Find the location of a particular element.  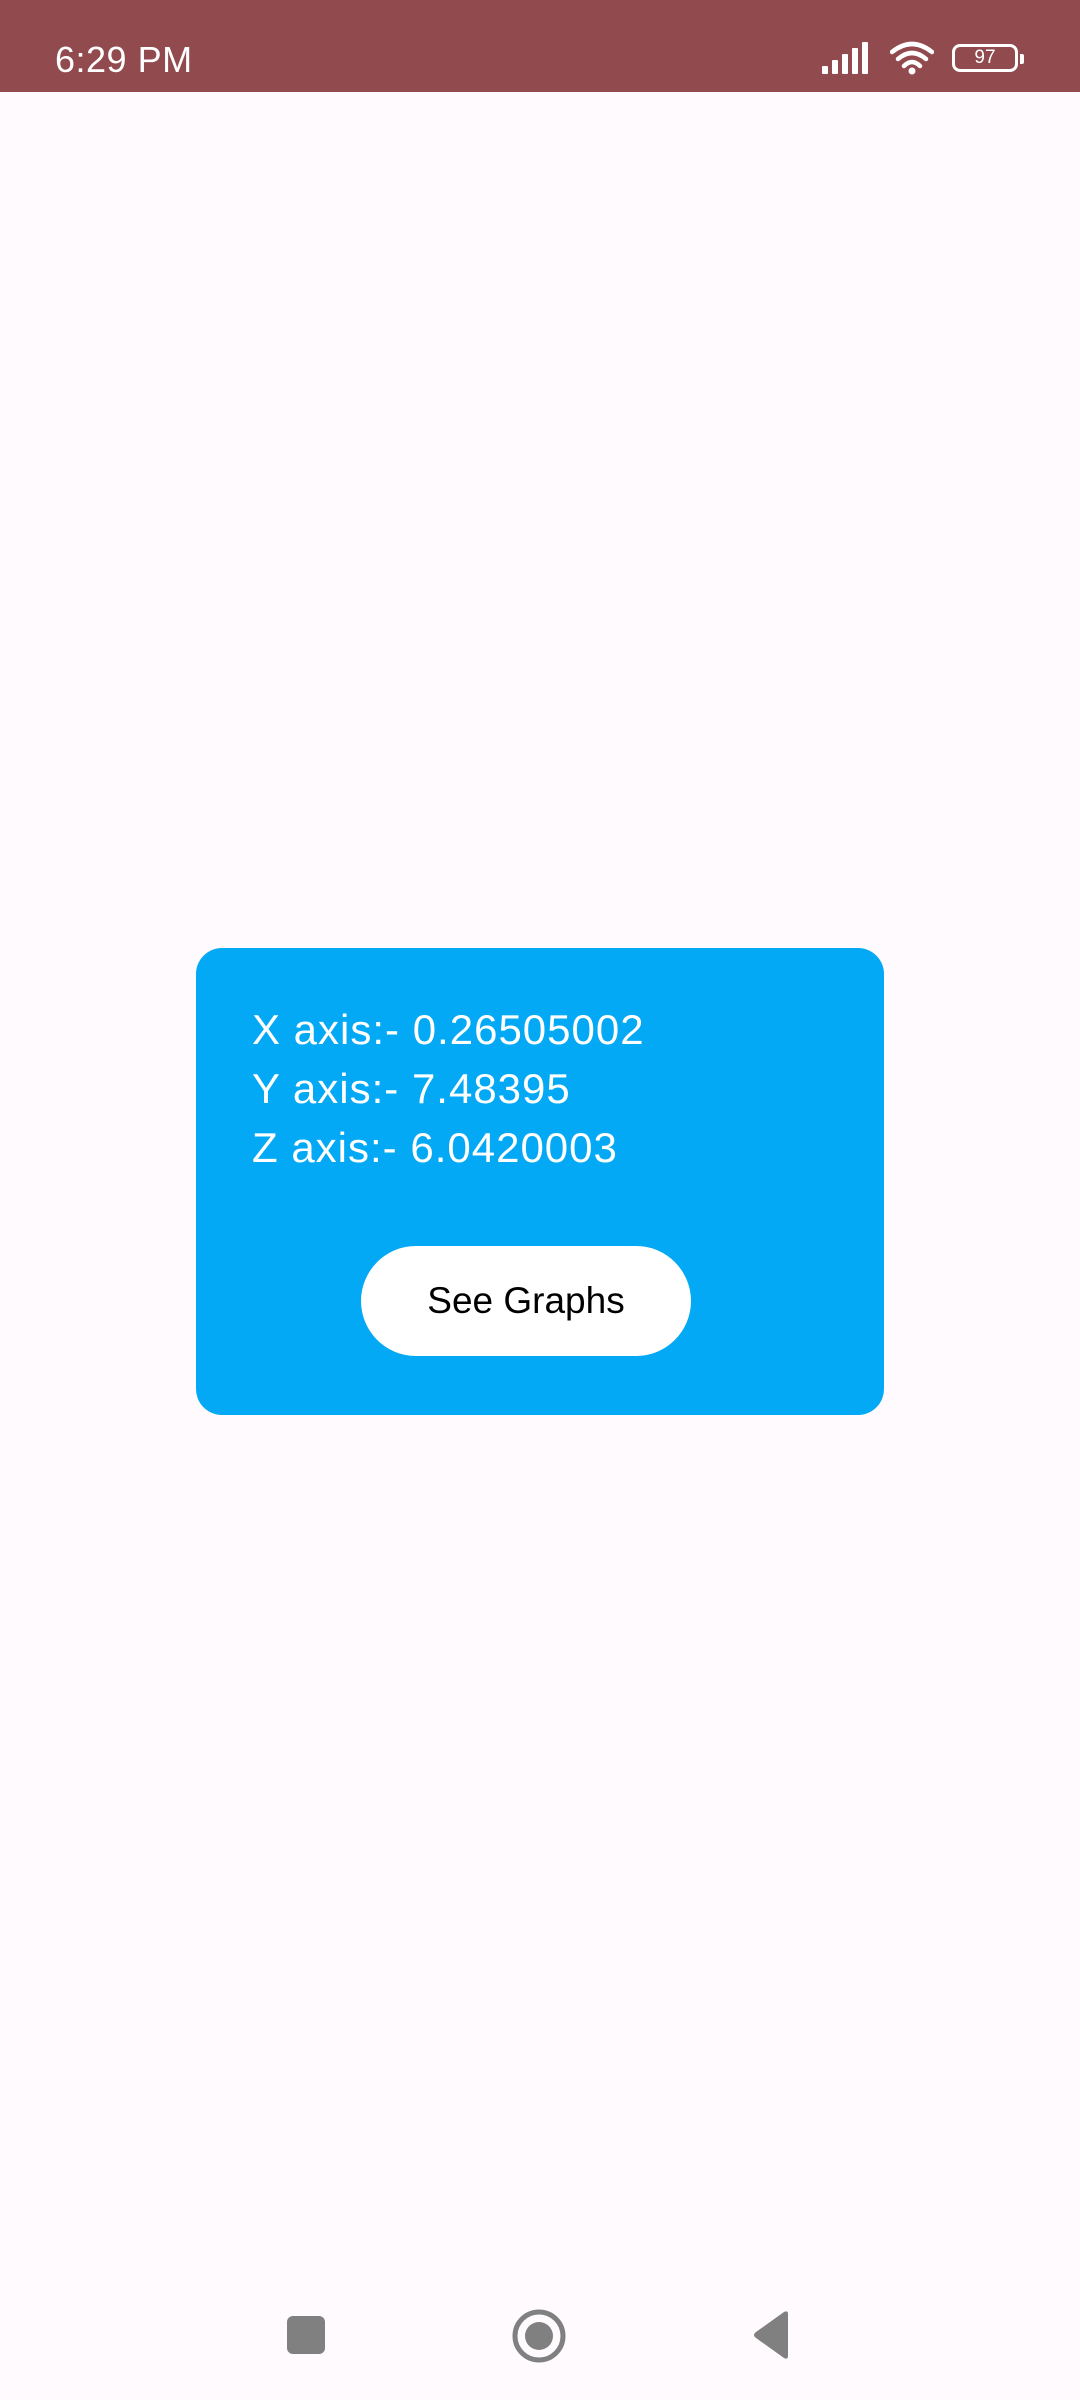

see-graphs-button: See Graphs is located at coordinates (526, 1301).